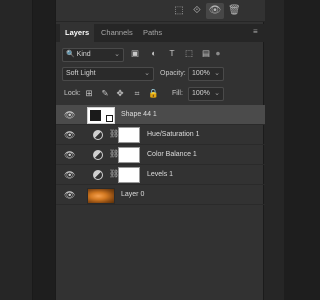 The height and width of the screenshot is (300, 320). I want to click on opacity-value: 100%, so click(201, 73).